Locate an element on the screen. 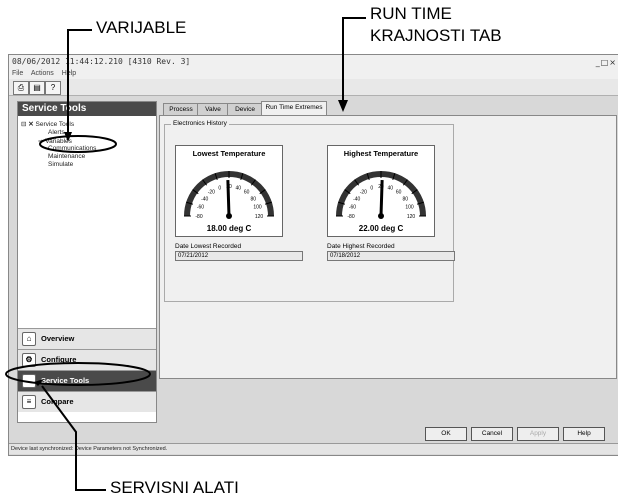 The image size is (618, 499). variables-highlight is located at coordinates (78, 144).